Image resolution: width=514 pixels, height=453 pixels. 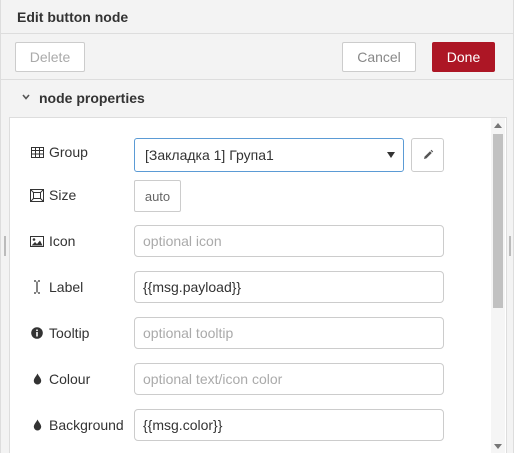 I want to click on colour-row-label: Colour, so click(x=60, y=379).